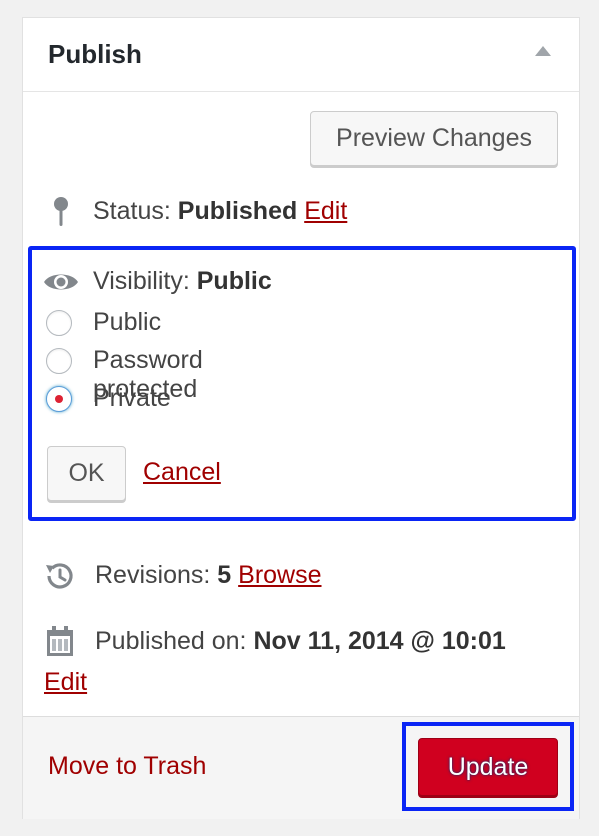 The width and height of the screenshot is (599, 836). What do you see at coordinates (59, 578) in the screenshot?
I see `history-icon` at bounding box center [59, 578].